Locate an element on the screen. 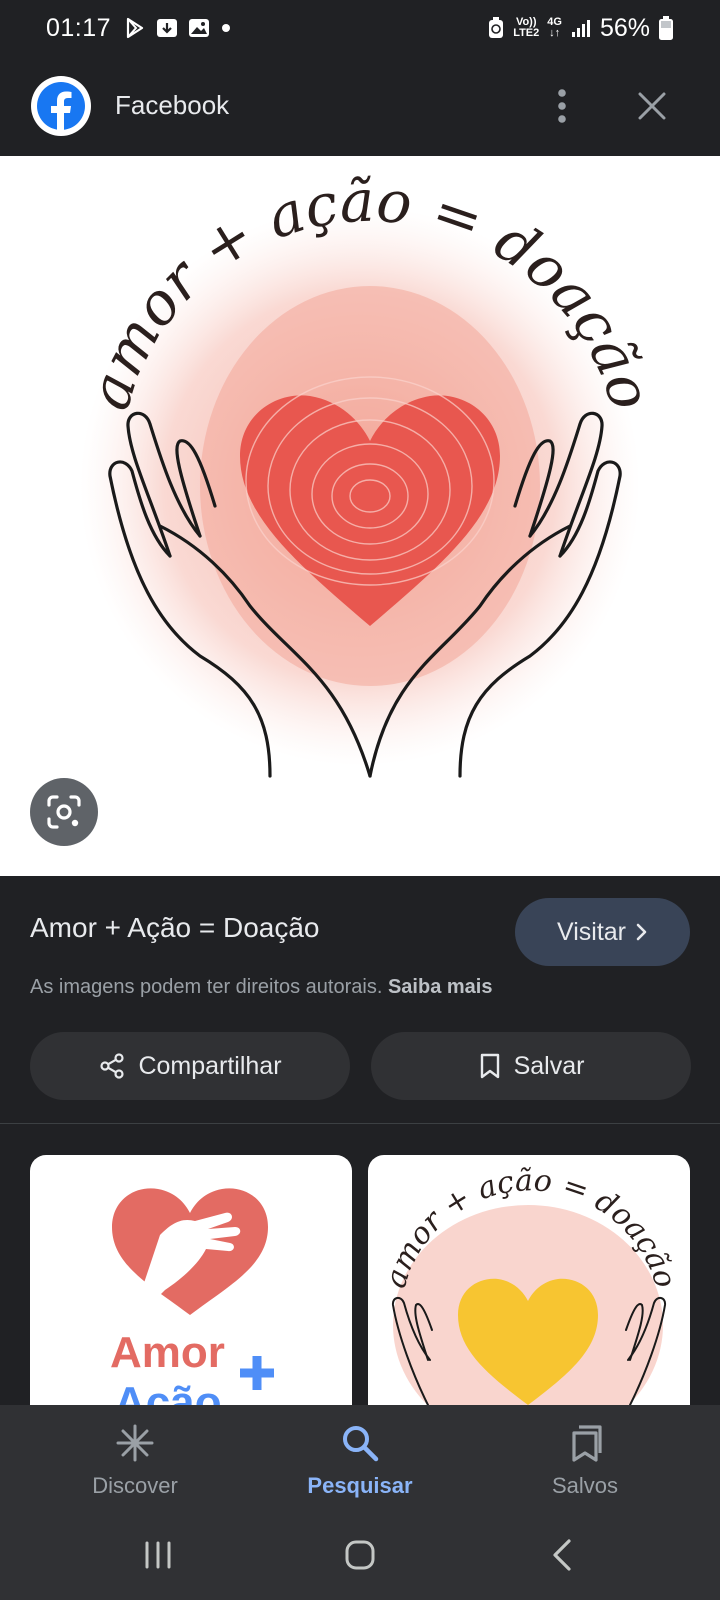  network-type: 4G ↓↑ is located at coordinates (554, 28).